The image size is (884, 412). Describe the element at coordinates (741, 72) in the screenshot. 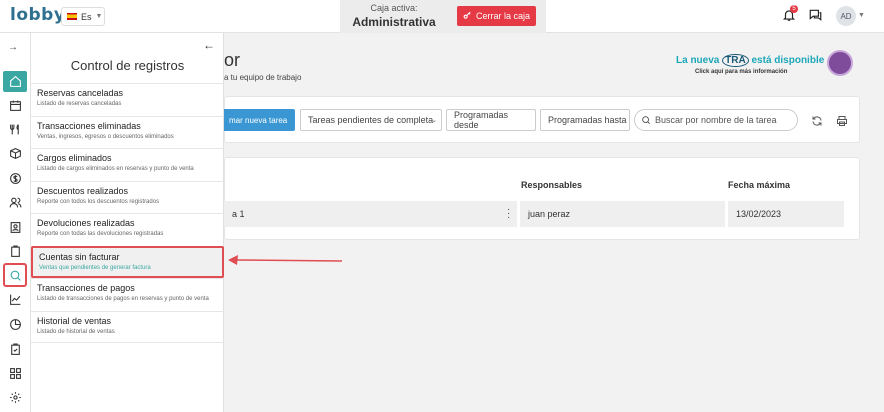

I see `promo-link: Click aquí para más información` at that location.